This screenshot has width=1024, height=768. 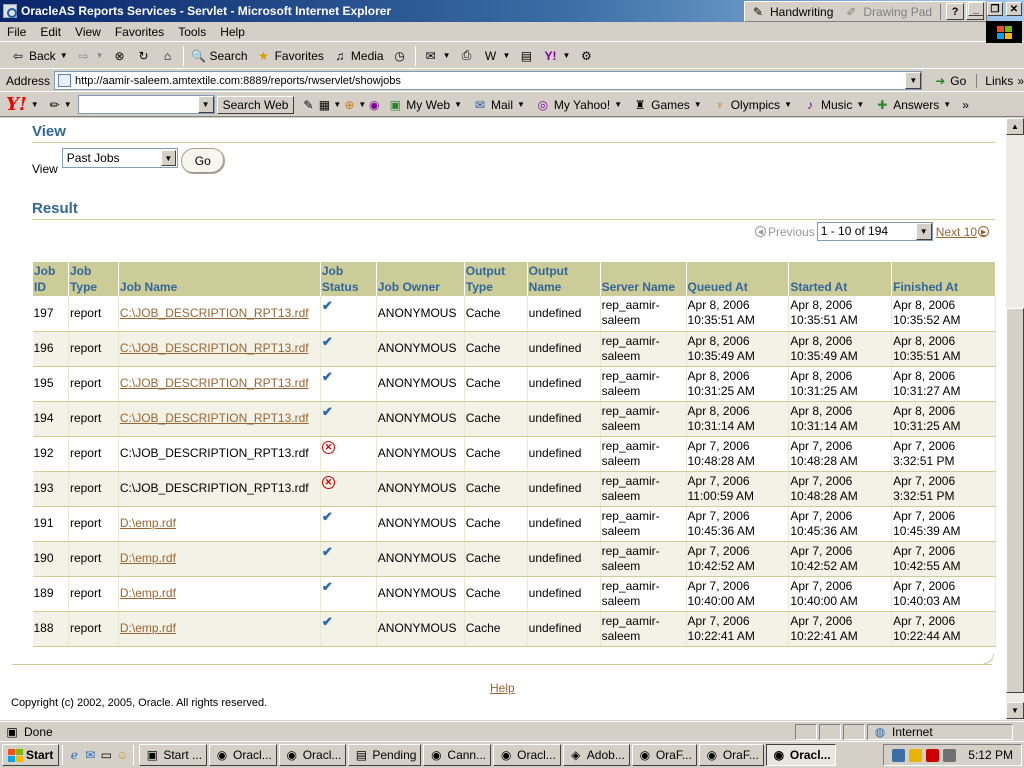 I want to click on address-dropdown-button: ▼, so click(x=913, y=80).